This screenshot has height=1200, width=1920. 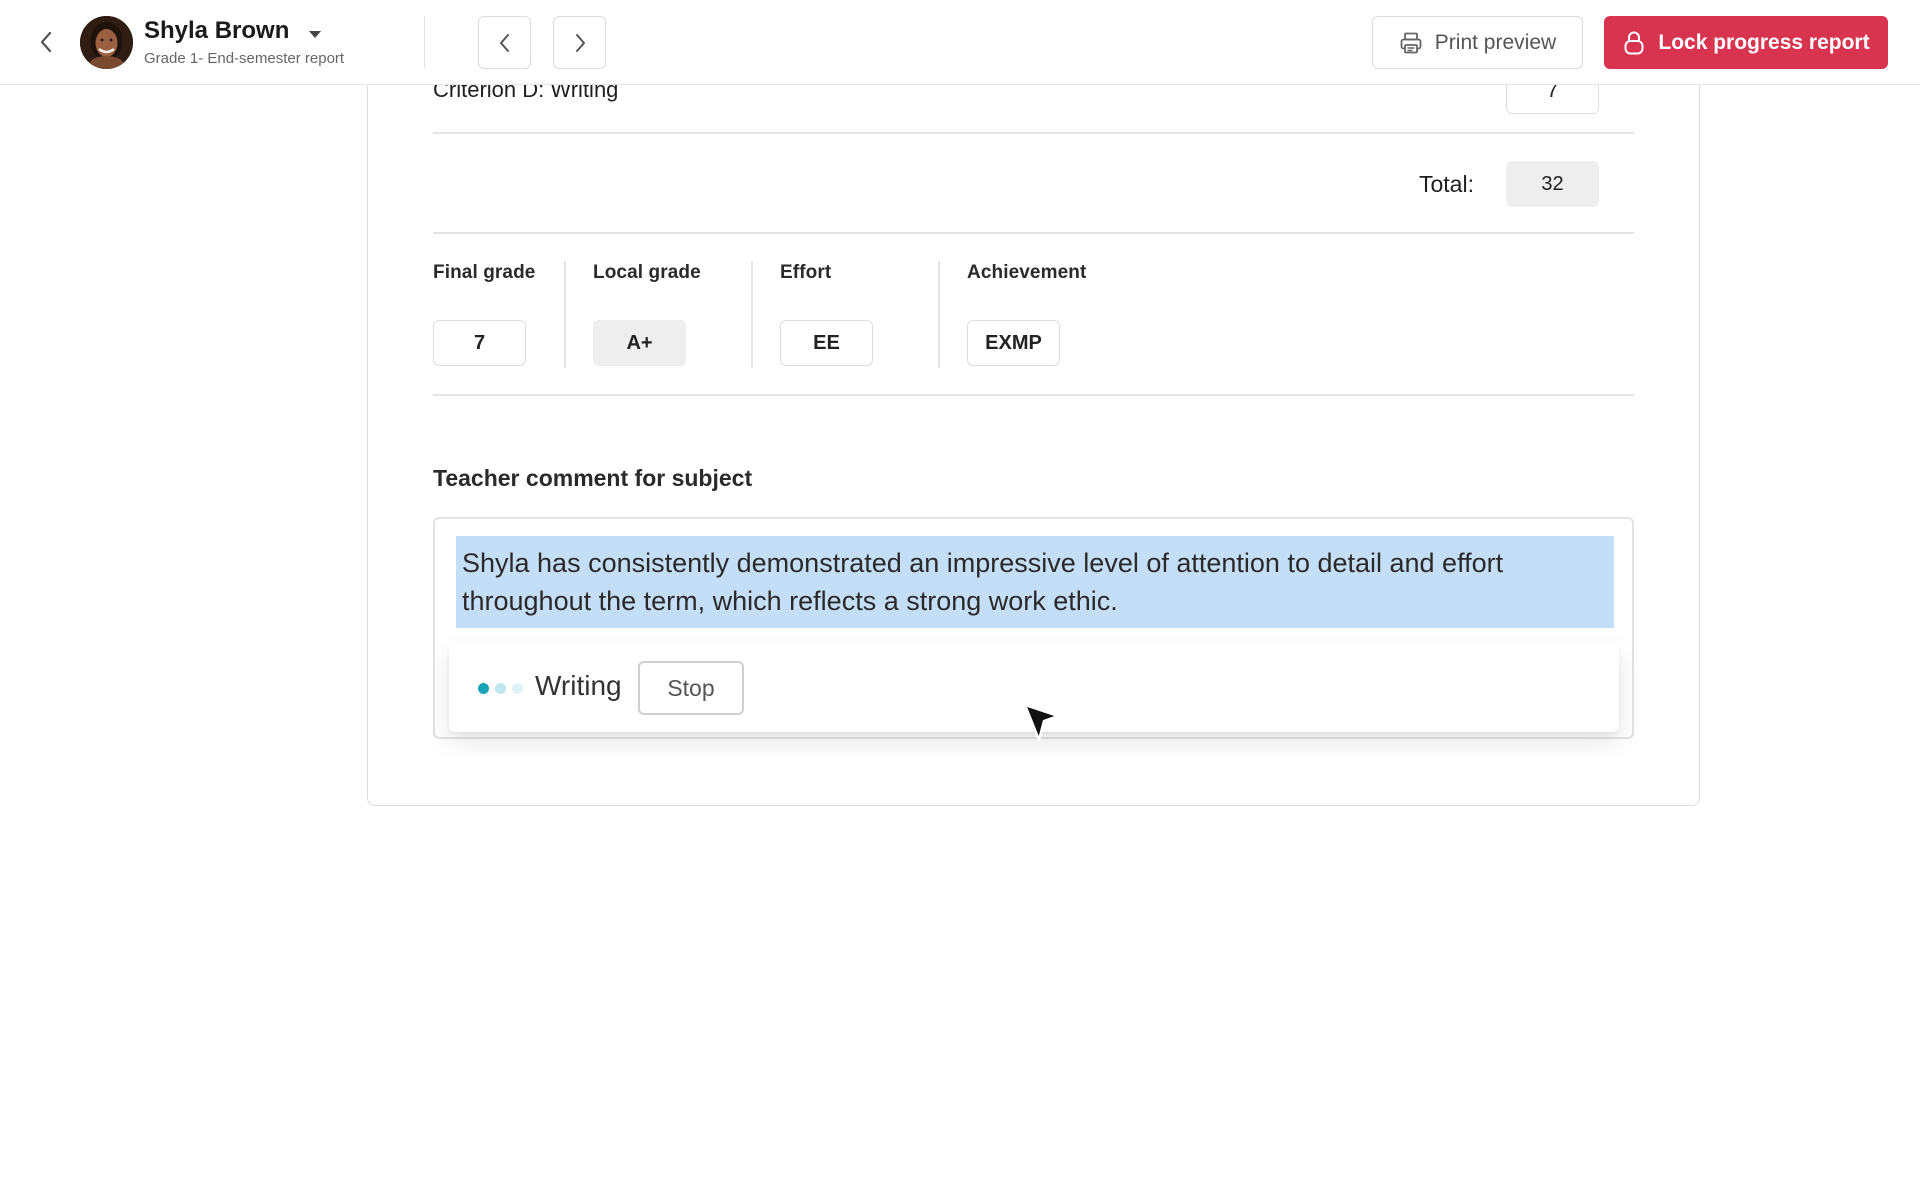 I want to click on total-score-box: 32, so click(x=1552, y=184).